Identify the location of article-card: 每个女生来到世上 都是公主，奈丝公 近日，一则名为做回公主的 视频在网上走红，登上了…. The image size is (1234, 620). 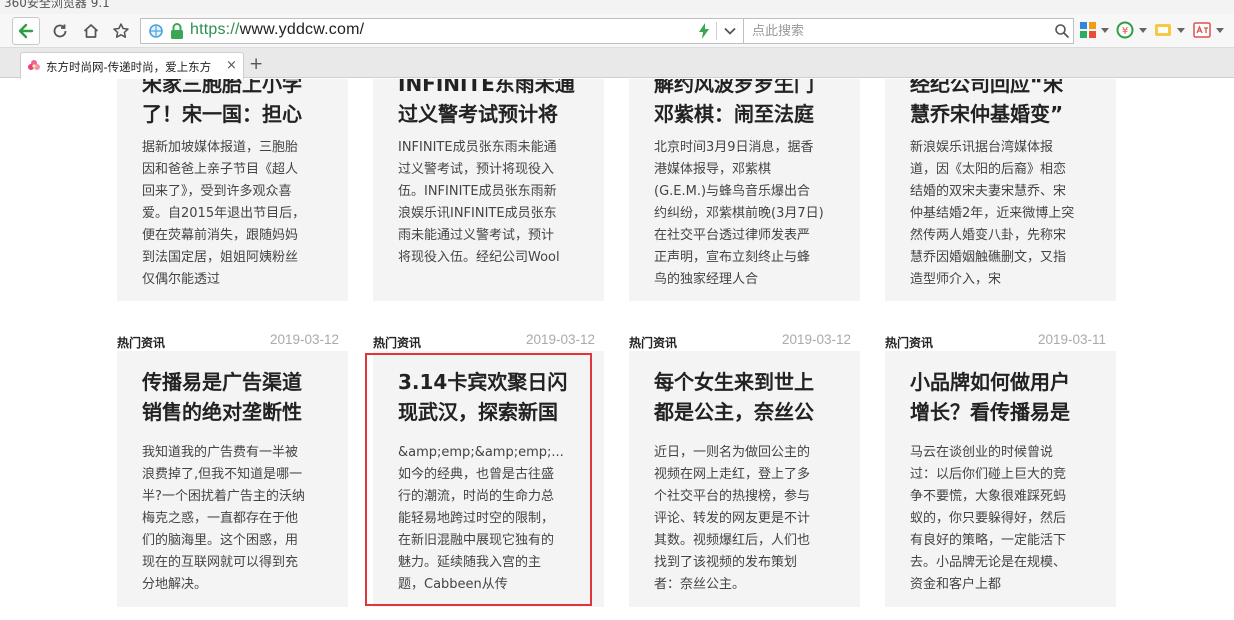
(744, 479).